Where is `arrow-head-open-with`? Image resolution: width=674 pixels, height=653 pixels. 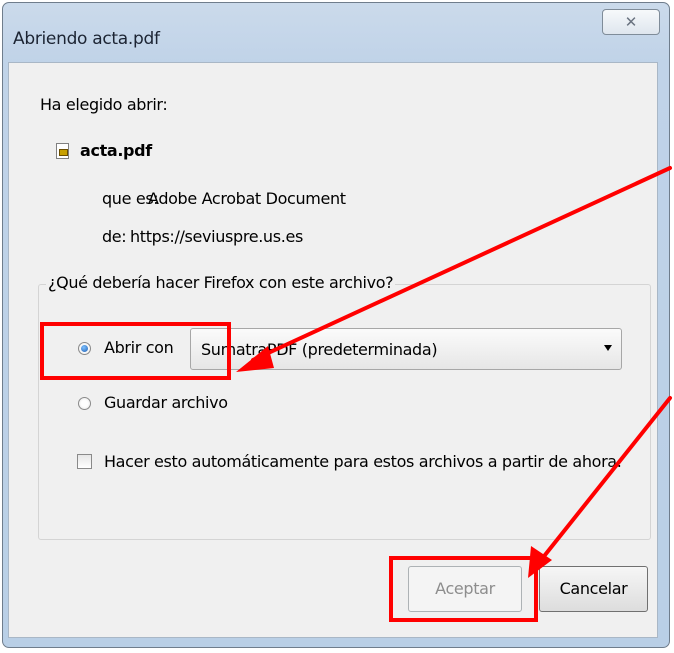 arrow-head-open-with is located at coordinates (255, 359).